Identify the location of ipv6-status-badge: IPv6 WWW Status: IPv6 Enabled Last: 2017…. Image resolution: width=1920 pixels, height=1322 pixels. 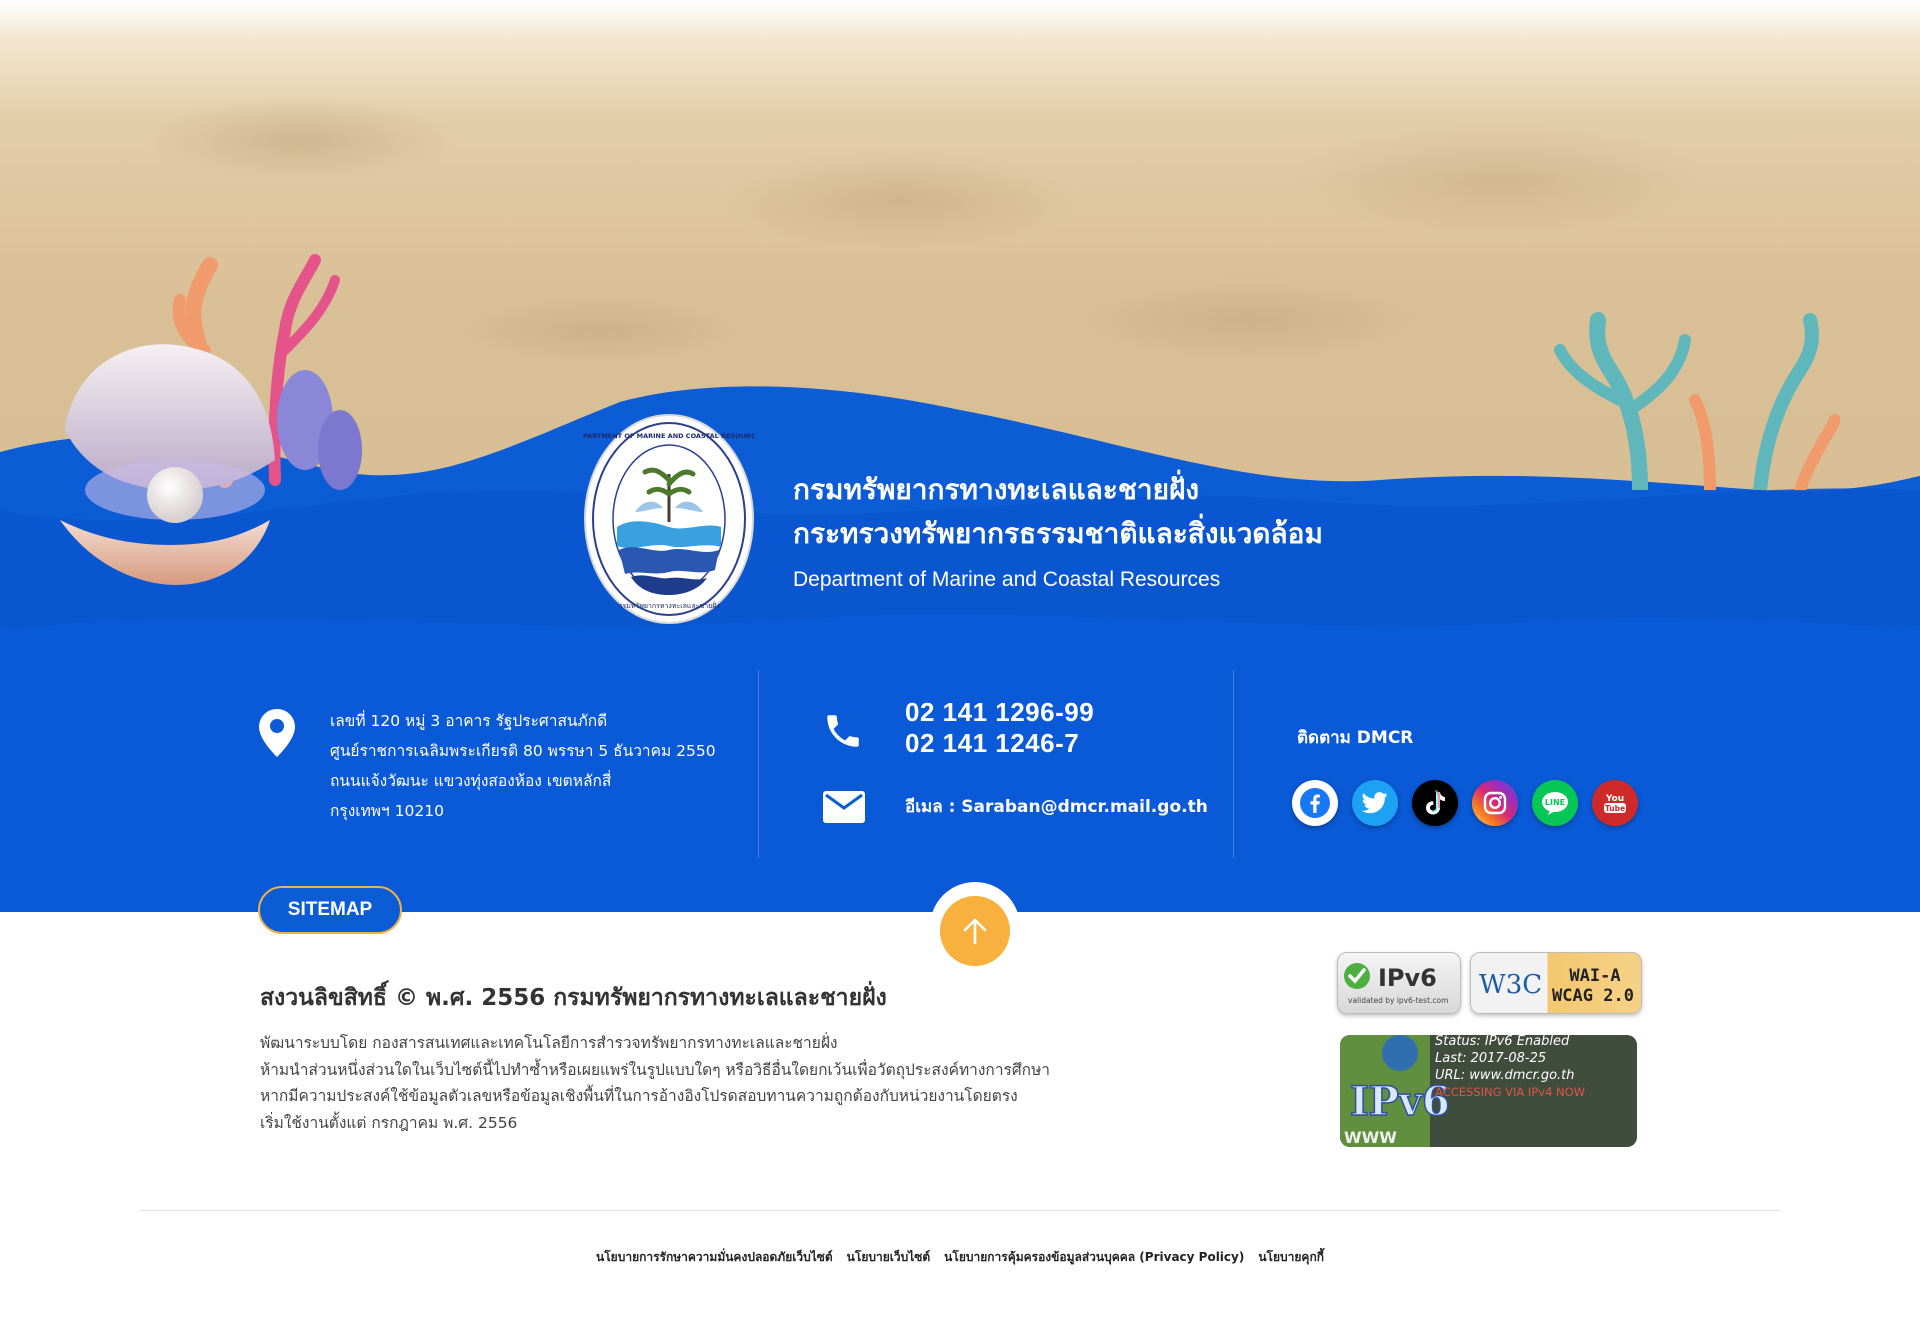
(1488, 1091).